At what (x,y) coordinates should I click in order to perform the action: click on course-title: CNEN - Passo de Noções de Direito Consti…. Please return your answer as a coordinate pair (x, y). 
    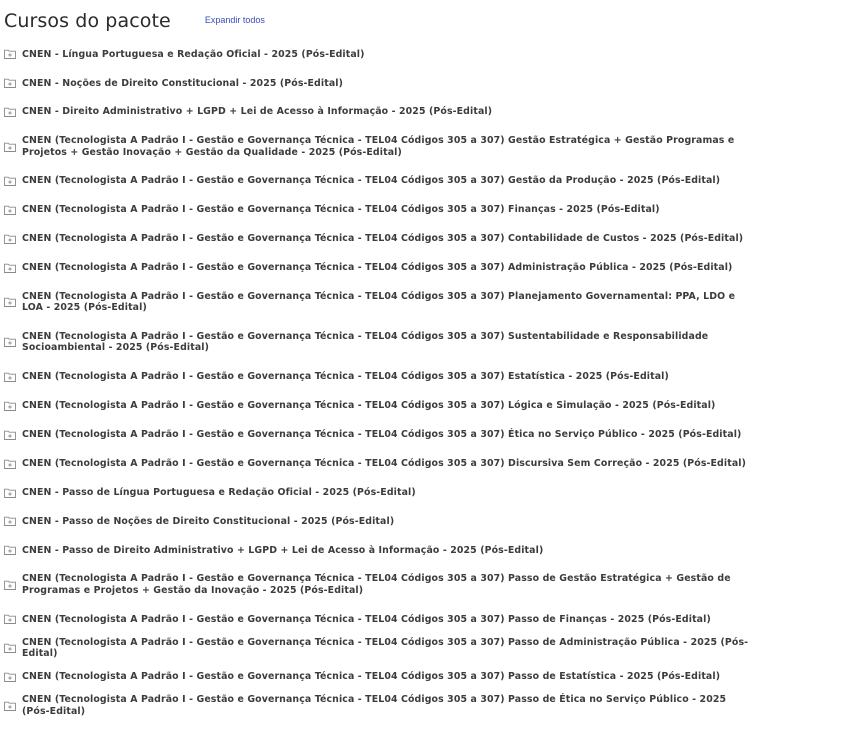
    Looking at the image, I should click on (208, 521).